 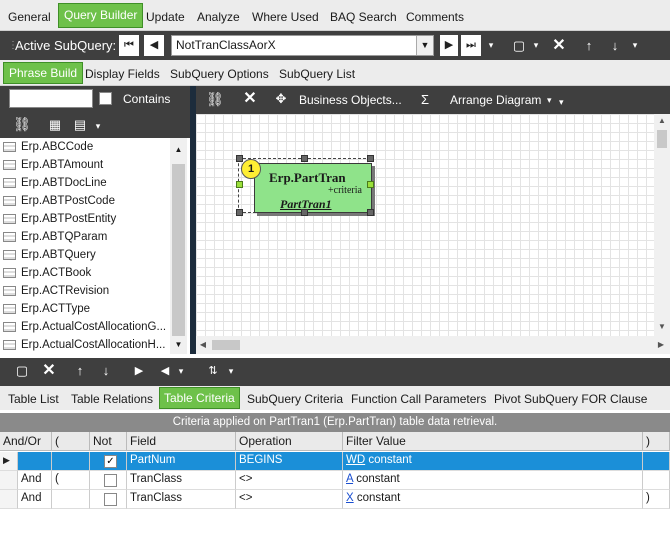 I want to click on list-item: Erp.ABTDocLine, so click(x=85, y=183).